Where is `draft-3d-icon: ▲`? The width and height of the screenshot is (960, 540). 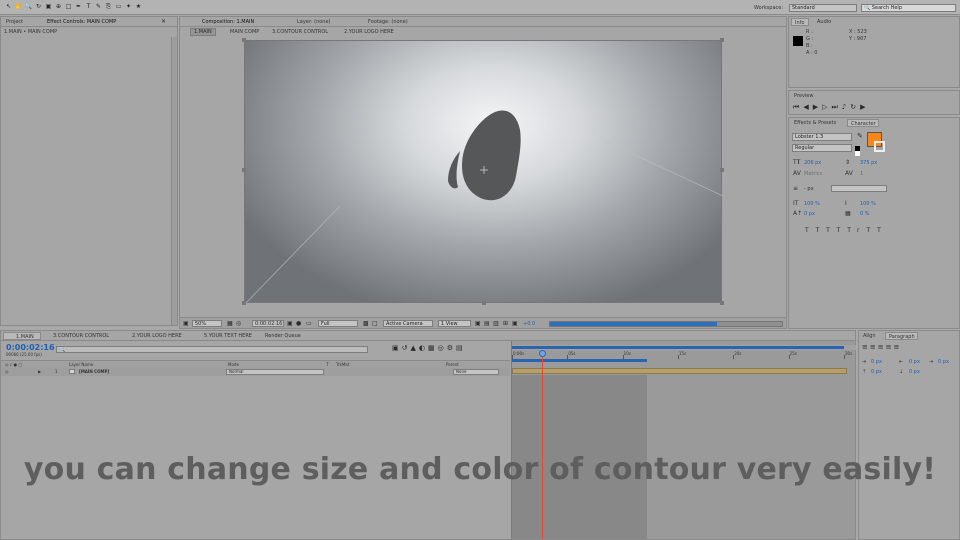
draft-3d-icon: ▲ is located at coordinates (415, 348).